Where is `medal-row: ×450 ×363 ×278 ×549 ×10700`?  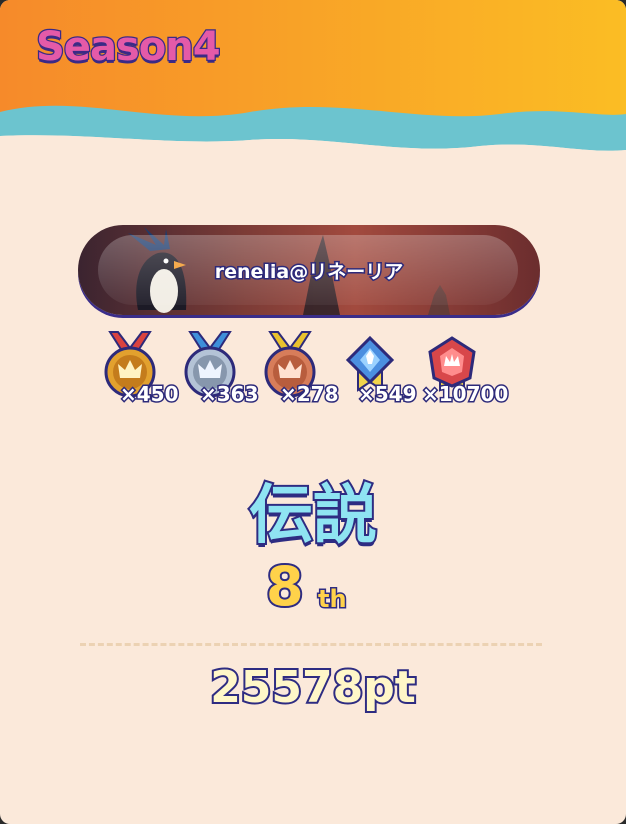 medal-row: ×450 ×363 ×278 ×549 ×10700 is located at coordinates (315, 370).